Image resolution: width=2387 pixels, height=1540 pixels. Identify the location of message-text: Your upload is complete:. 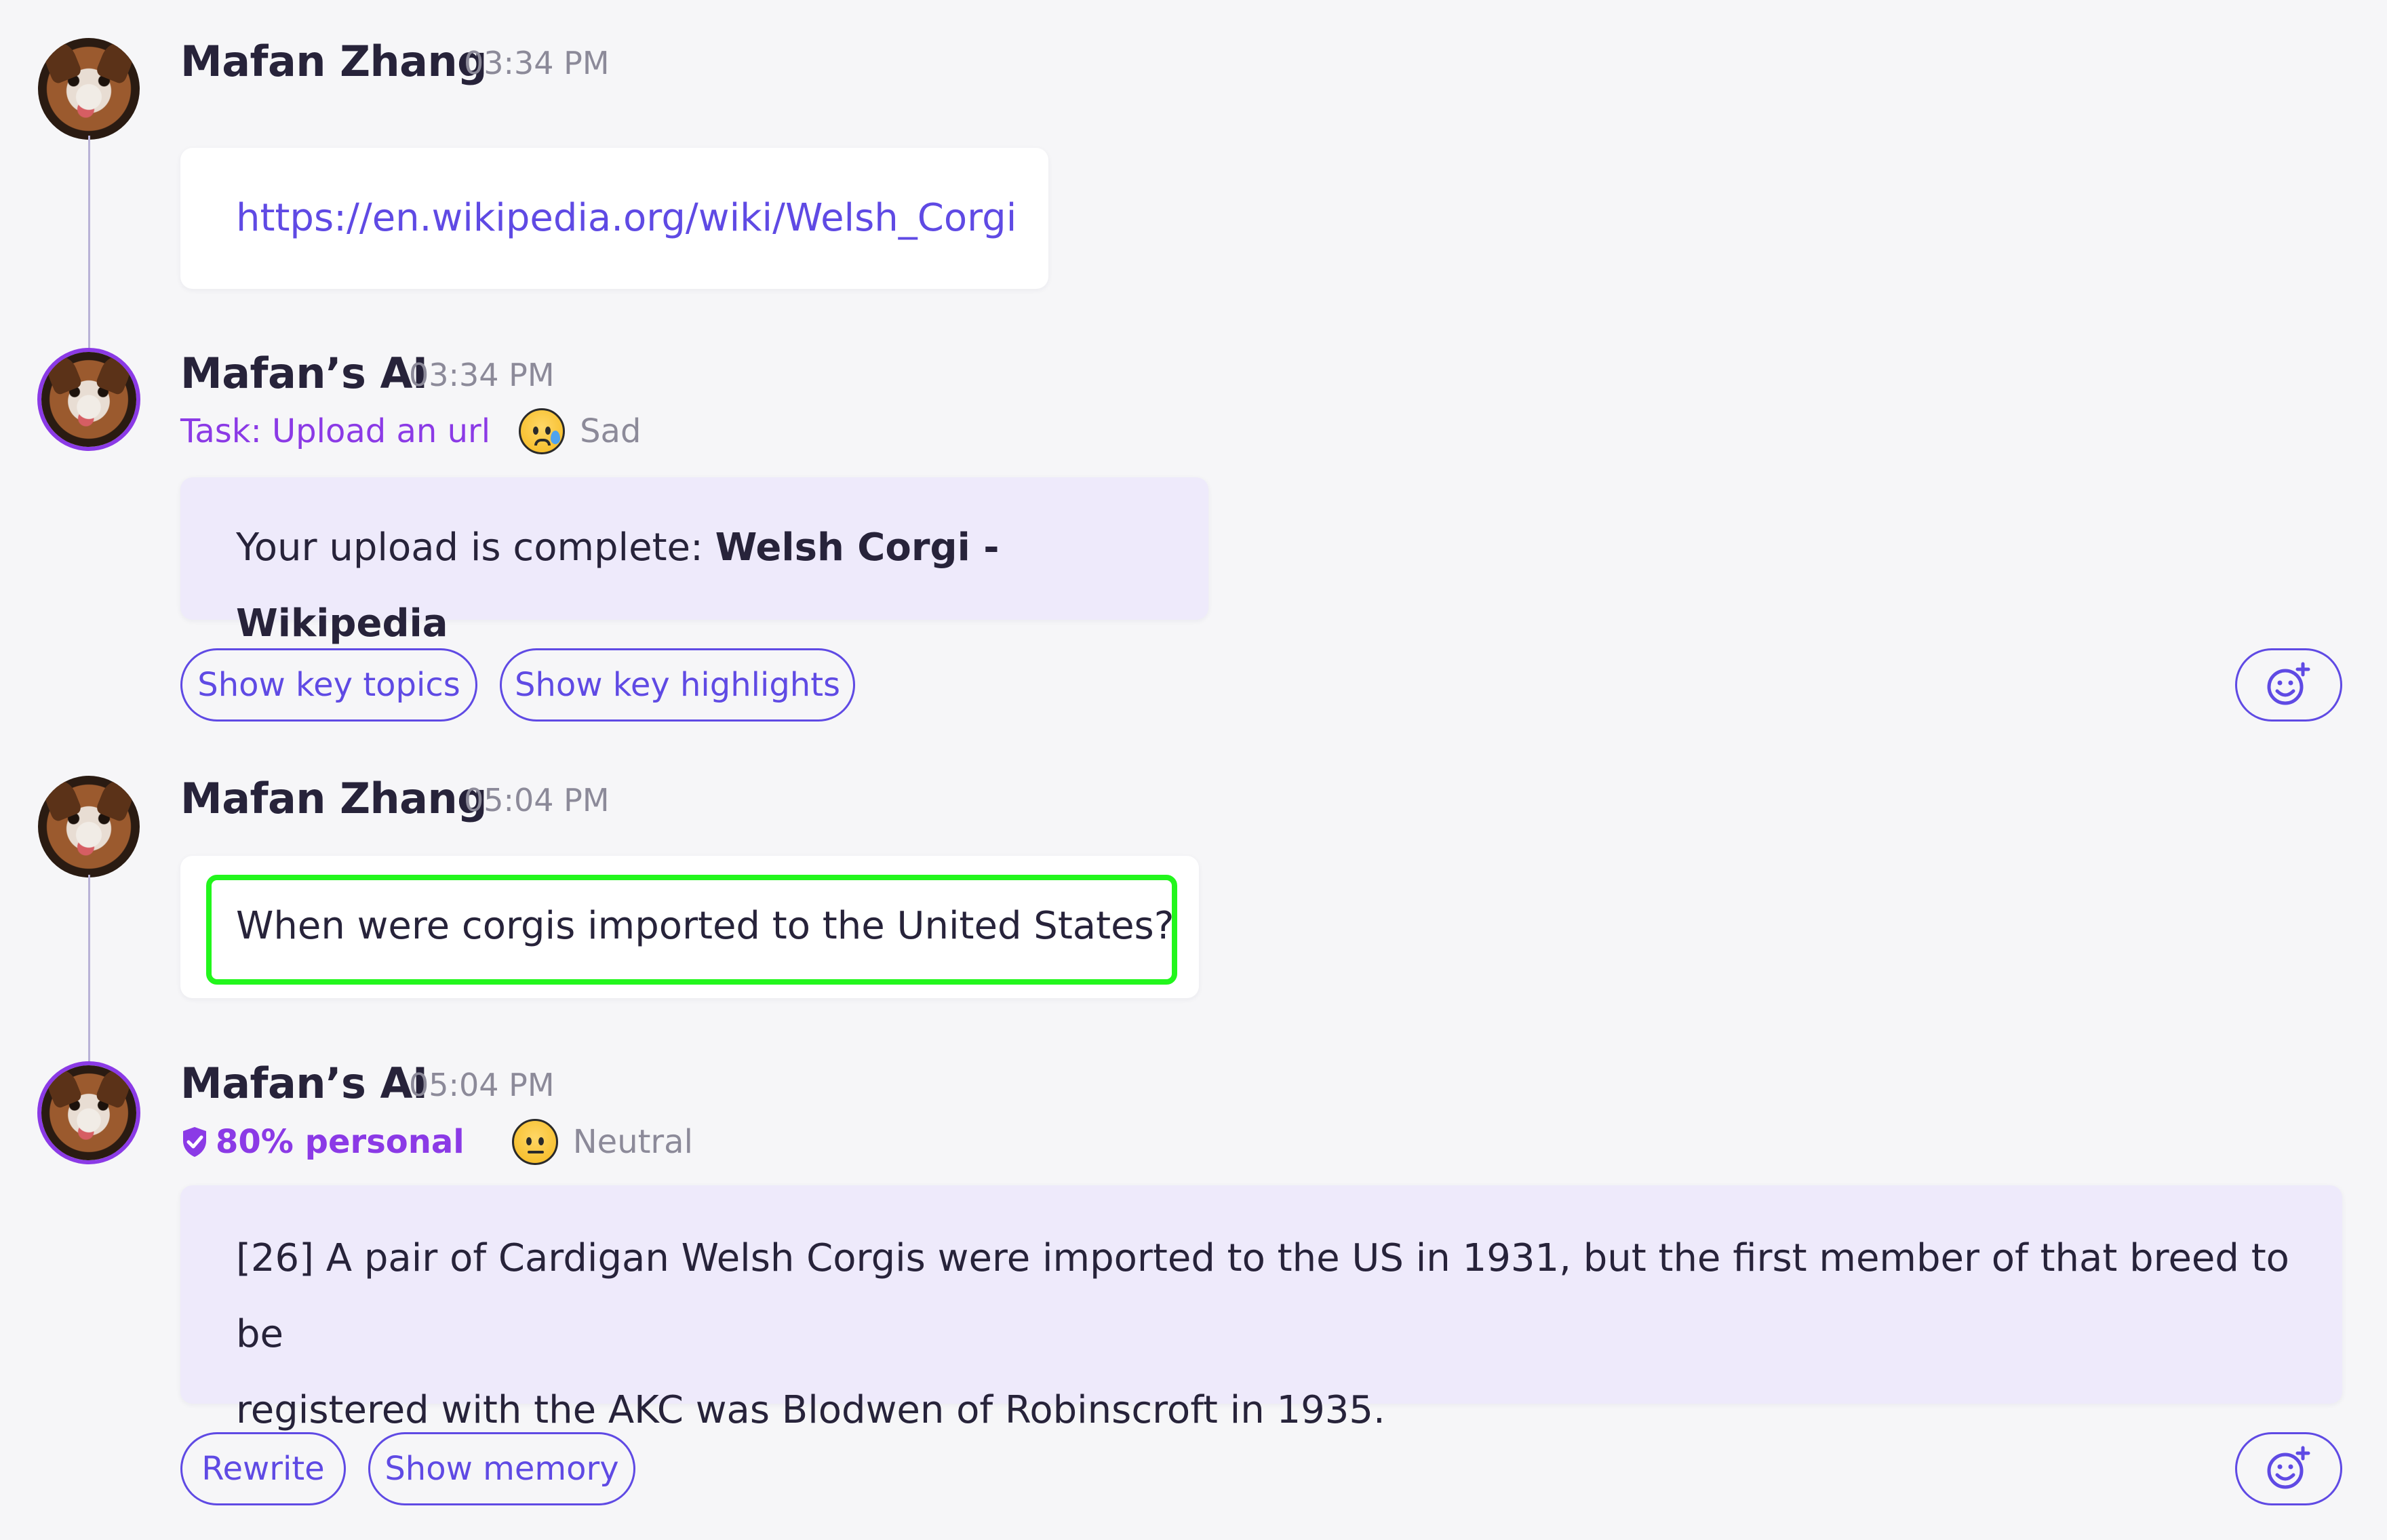
(476, 548).